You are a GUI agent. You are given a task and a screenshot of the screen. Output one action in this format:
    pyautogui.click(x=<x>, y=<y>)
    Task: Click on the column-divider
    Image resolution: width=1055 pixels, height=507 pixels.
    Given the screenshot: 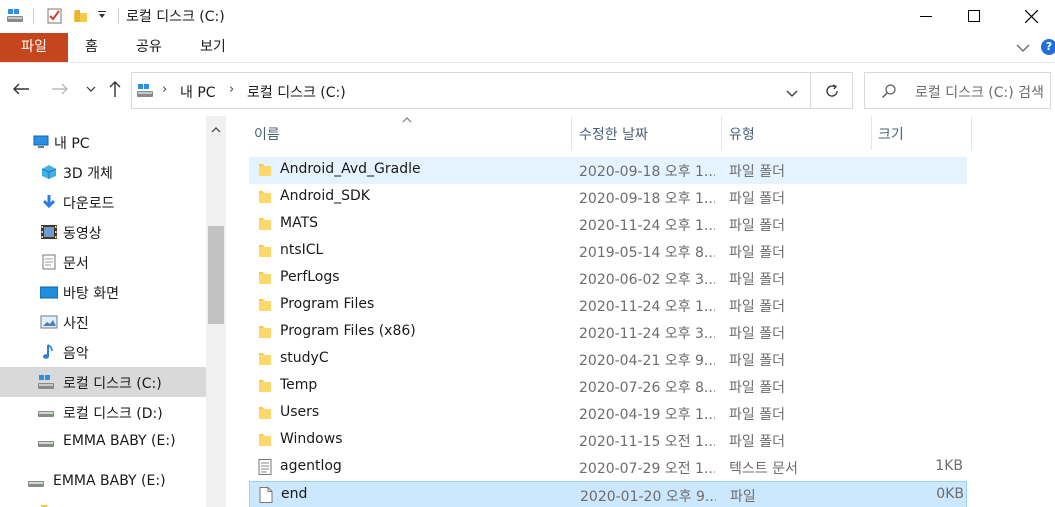 What is the action you would take?
    pyautogui.click(x=971, y=133)
    